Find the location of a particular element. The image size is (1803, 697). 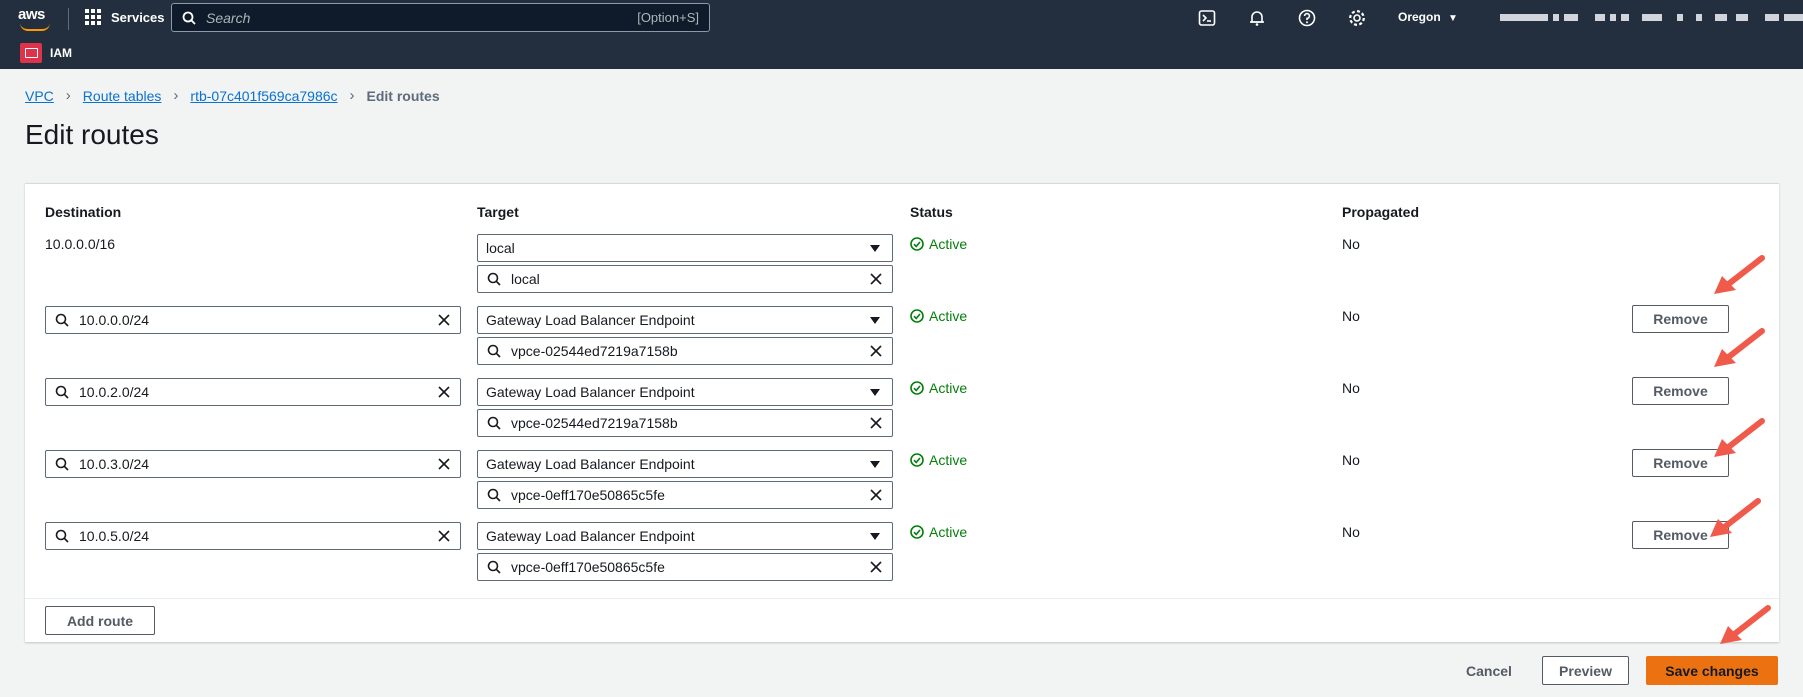

destination-value: 10.0.0.0/24 is located at coordinates (114, 320).